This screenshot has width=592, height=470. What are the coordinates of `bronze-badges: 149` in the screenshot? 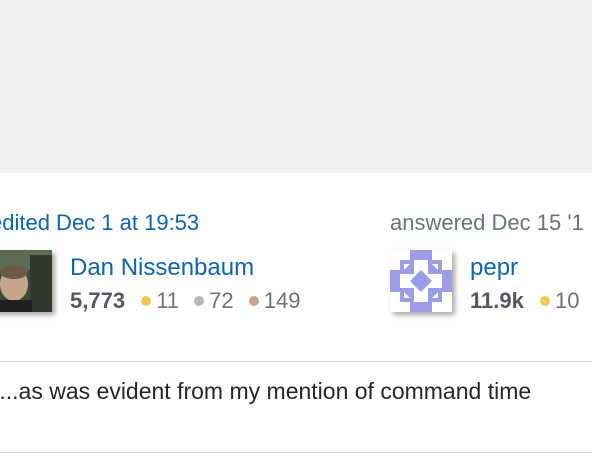 It's located at (274, 300).